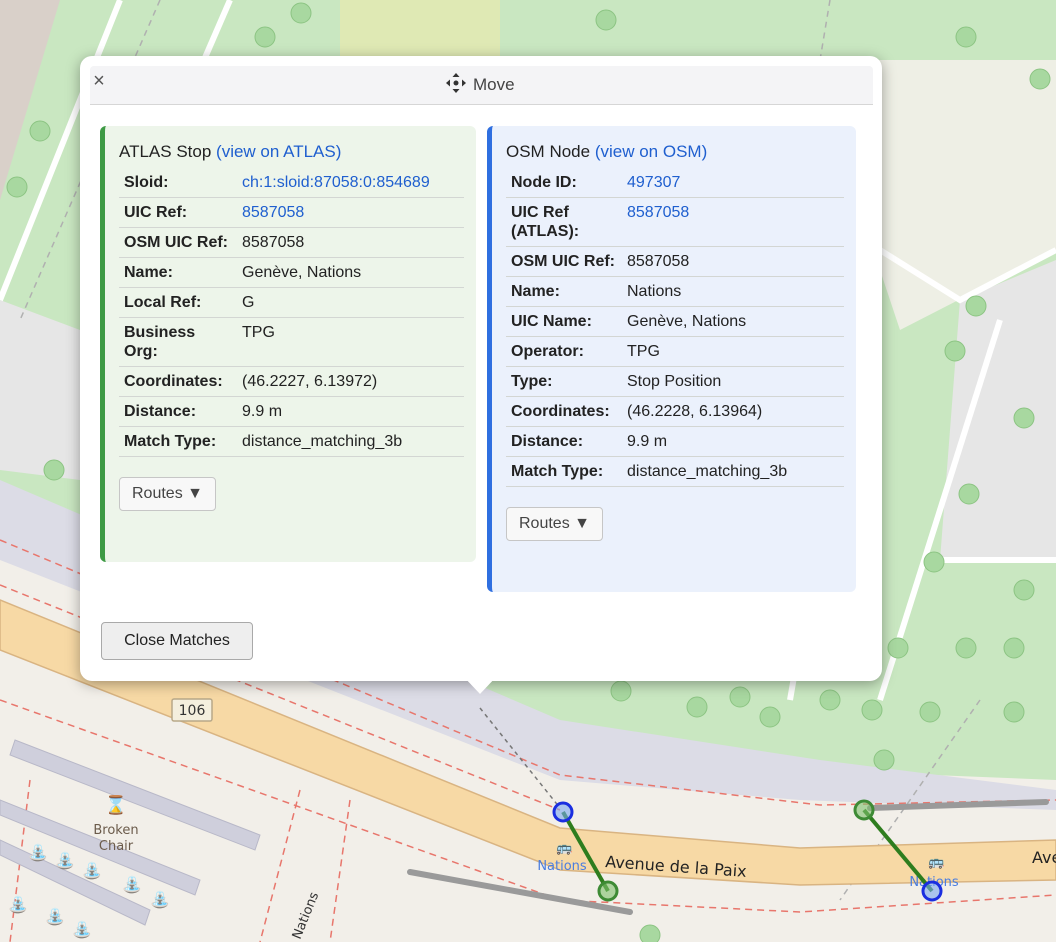 The width and height of the screenshot is (1056, 942). What do you see at coordinates (456, 85) in the screenshot?
I see `move-icon` at bounding box center [456, 85].